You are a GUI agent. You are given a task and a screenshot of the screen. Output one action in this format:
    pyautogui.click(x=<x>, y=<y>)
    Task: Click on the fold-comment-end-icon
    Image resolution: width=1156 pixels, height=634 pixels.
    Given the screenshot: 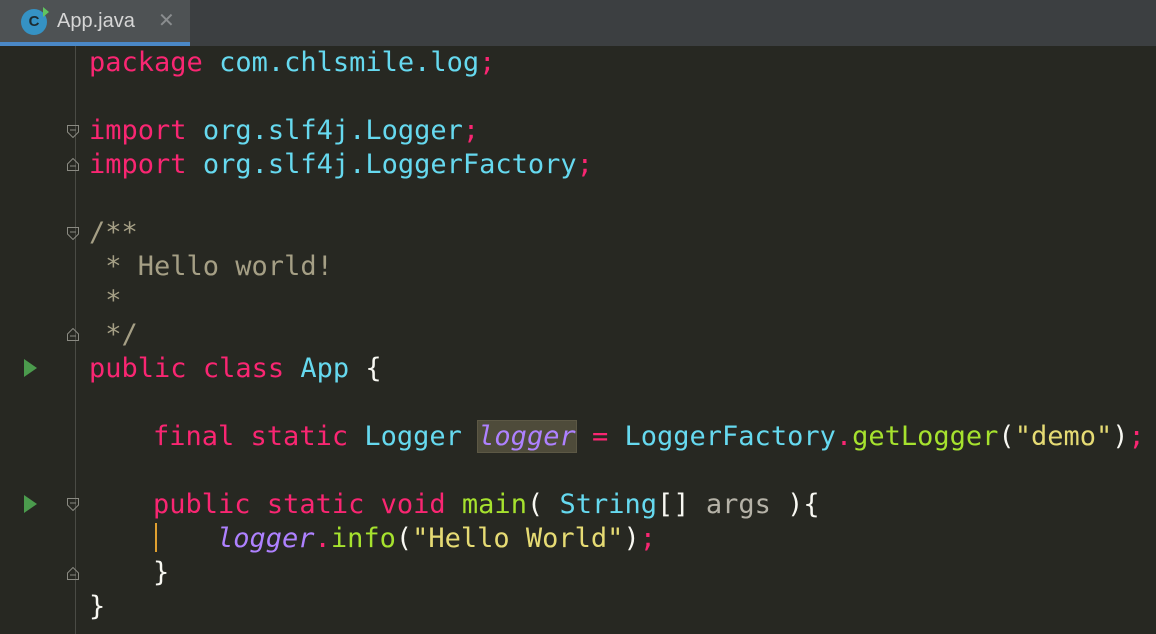 What is the action you would take?
    pyautogui.click(x=73, y=334)
    